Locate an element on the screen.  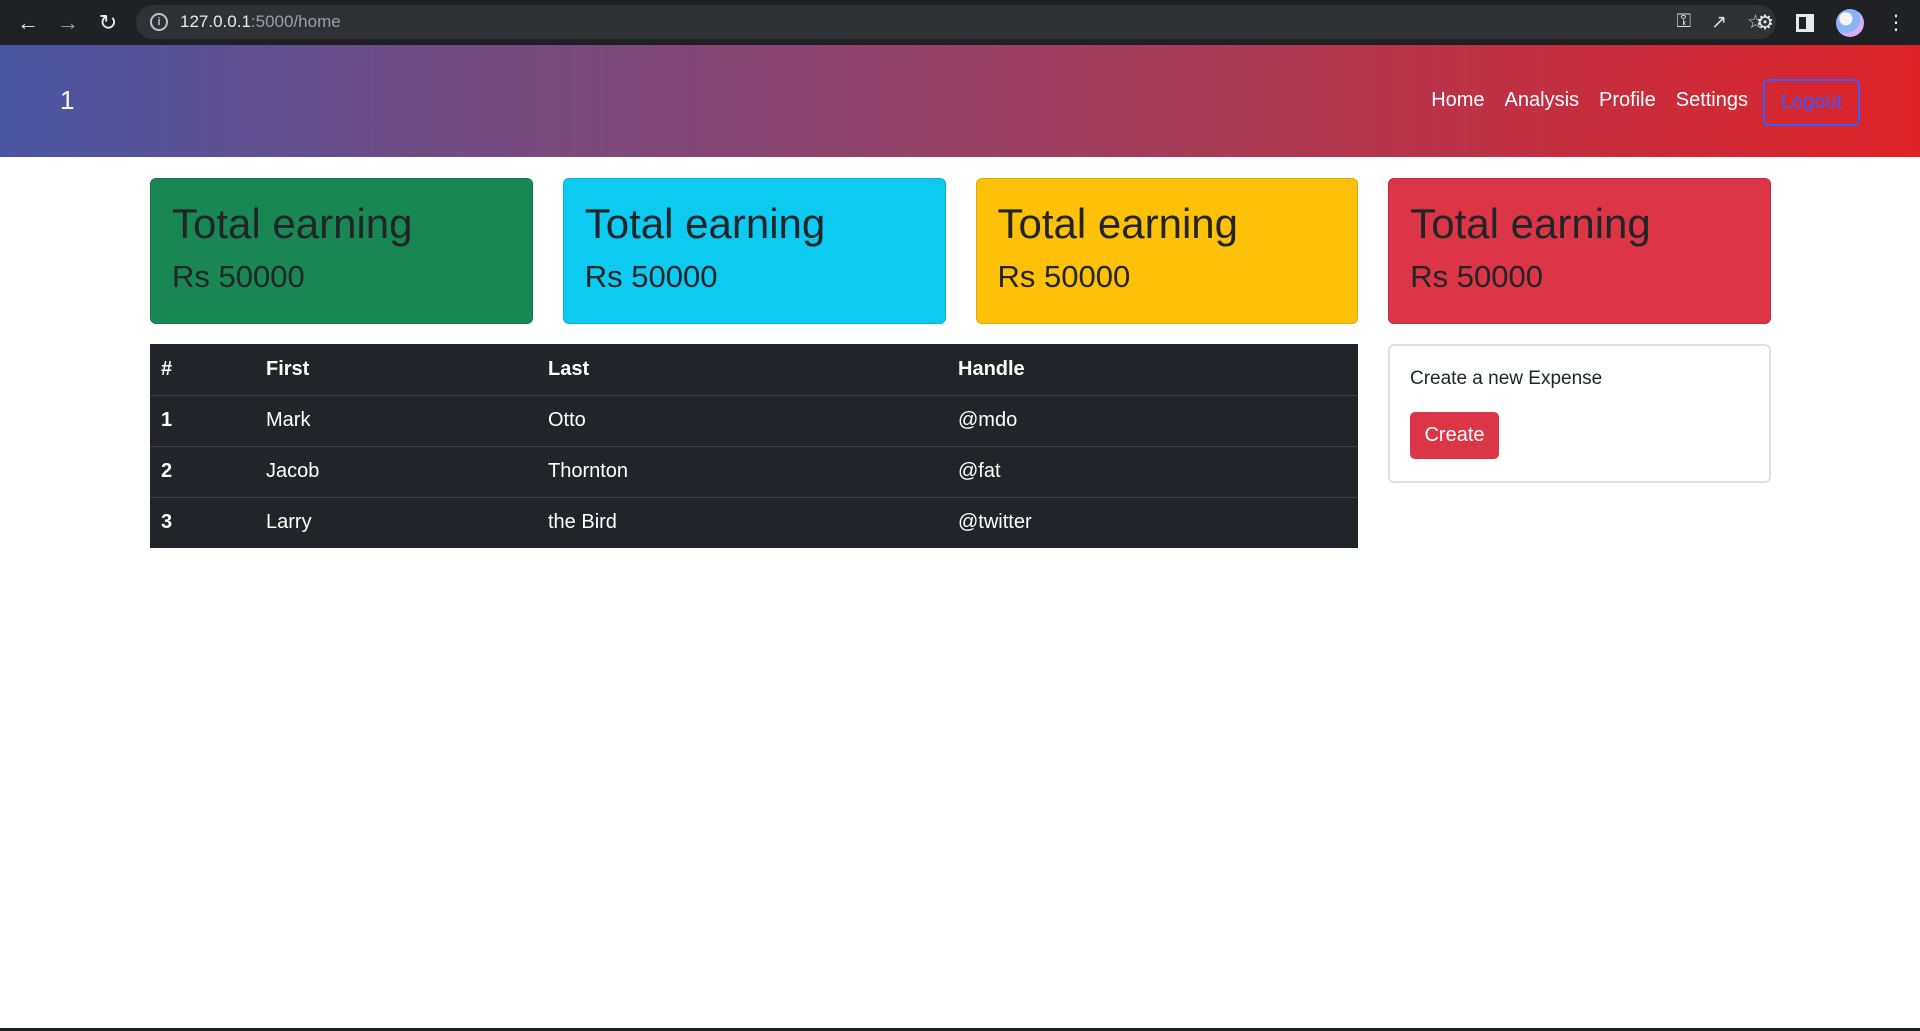
table-cell: Mark is located at coordinates (396, 421).